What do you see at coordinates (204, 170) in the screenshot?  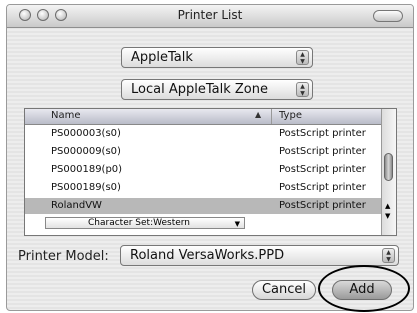 I see `table-row: PS000189(p0) PostScript printer` at bounding box center [204, 170].